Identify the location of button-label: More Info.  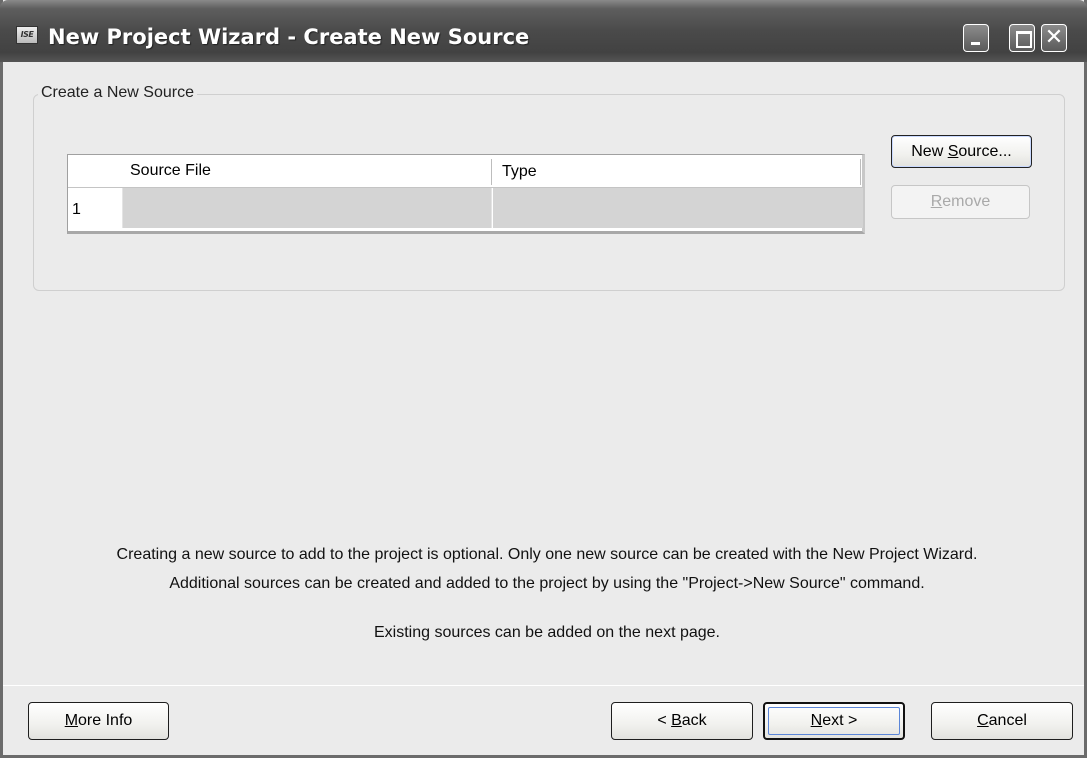
(98, 720).